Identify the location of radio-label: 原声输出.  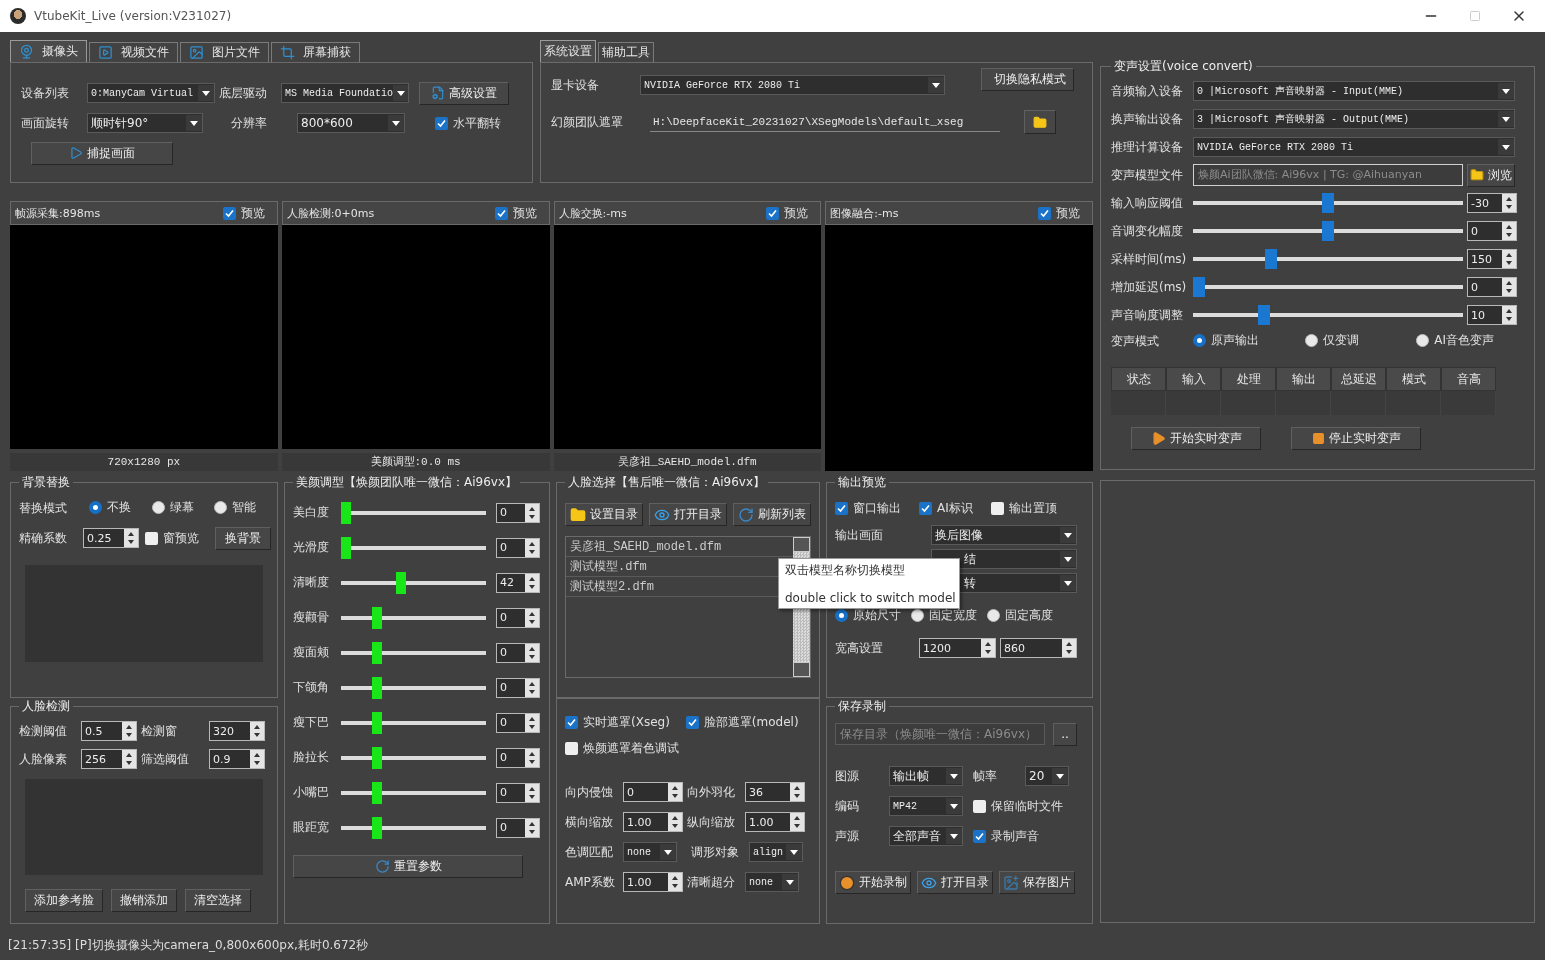
(1235, 340).